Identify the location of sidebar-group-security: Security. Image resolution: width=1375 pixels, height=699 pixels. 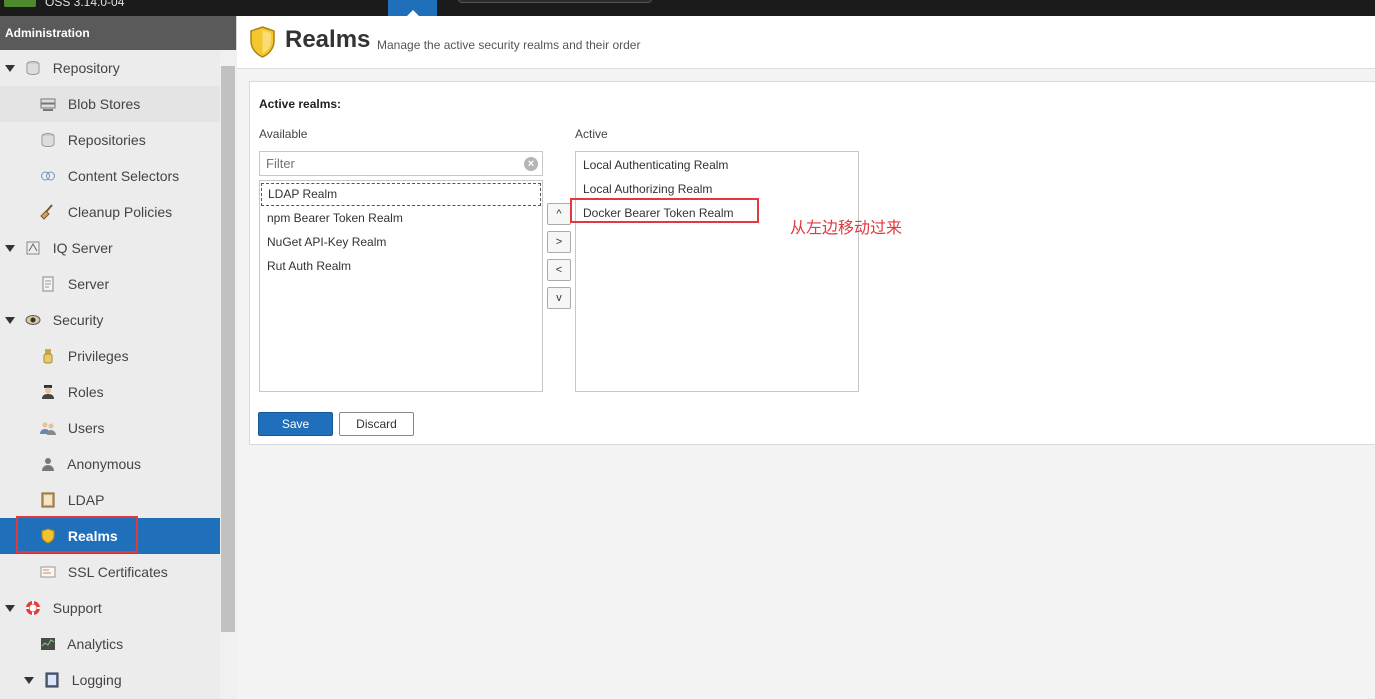
(110, 320).